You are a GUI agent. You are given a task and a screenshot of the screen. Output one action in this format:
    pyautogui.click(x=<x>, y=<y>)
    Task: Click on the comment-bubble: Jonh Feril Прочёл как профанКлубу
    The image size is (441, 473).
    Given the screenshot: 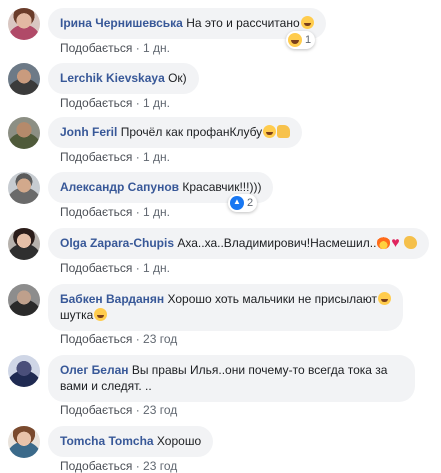 What is the action you would take?
    pyautogui.click(x=175, y=132)
    